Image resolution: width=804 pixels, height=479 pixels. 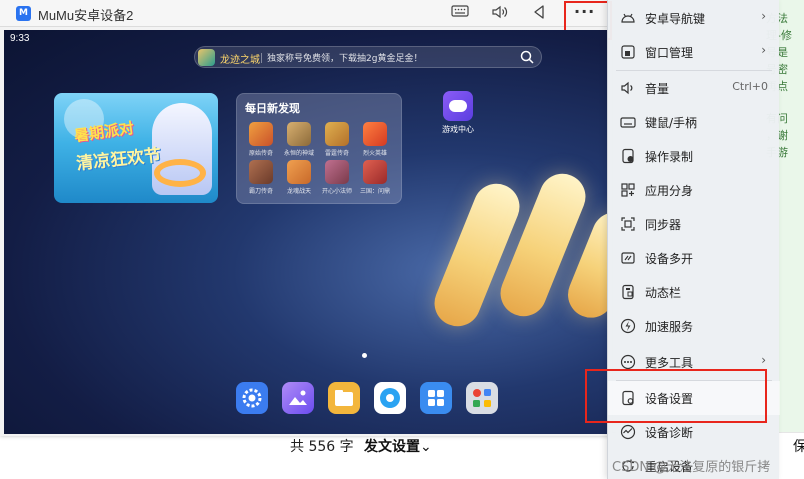 I want to click on menu-item-android-nav: 安卓导航键 ›, so click(x=694, y=18).